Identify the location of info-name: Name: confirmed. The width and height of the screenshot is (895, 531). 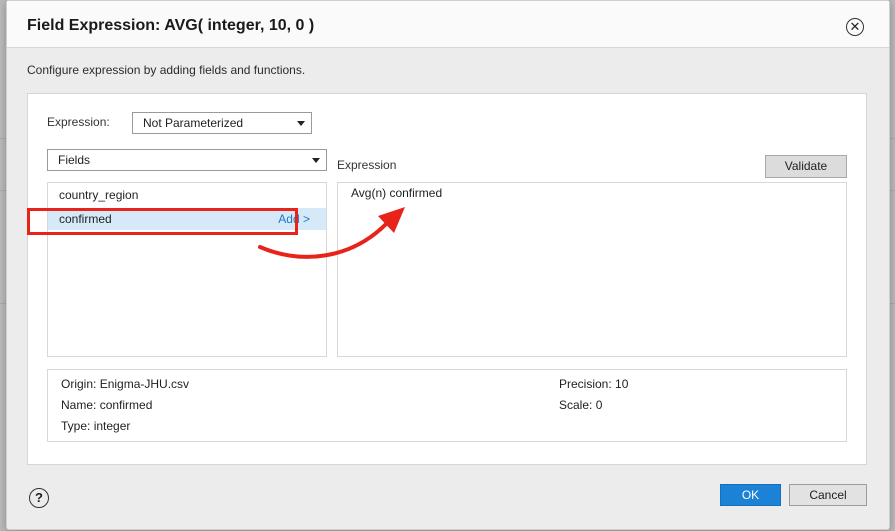
(106, 405).